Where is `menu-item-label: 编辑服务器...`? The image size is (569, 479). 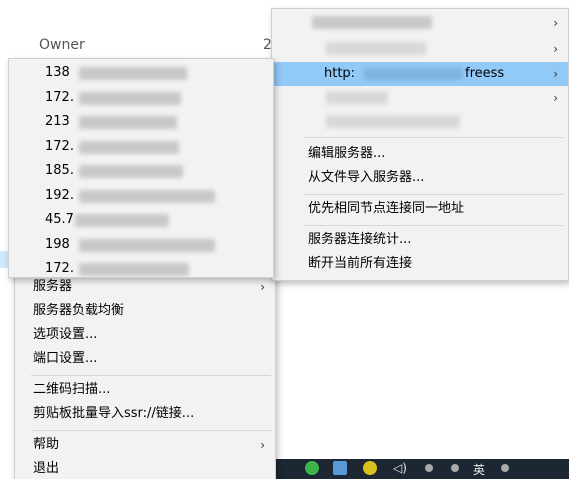 menu-item-label: 编辑服务器... is located at coordinates (347, 153).